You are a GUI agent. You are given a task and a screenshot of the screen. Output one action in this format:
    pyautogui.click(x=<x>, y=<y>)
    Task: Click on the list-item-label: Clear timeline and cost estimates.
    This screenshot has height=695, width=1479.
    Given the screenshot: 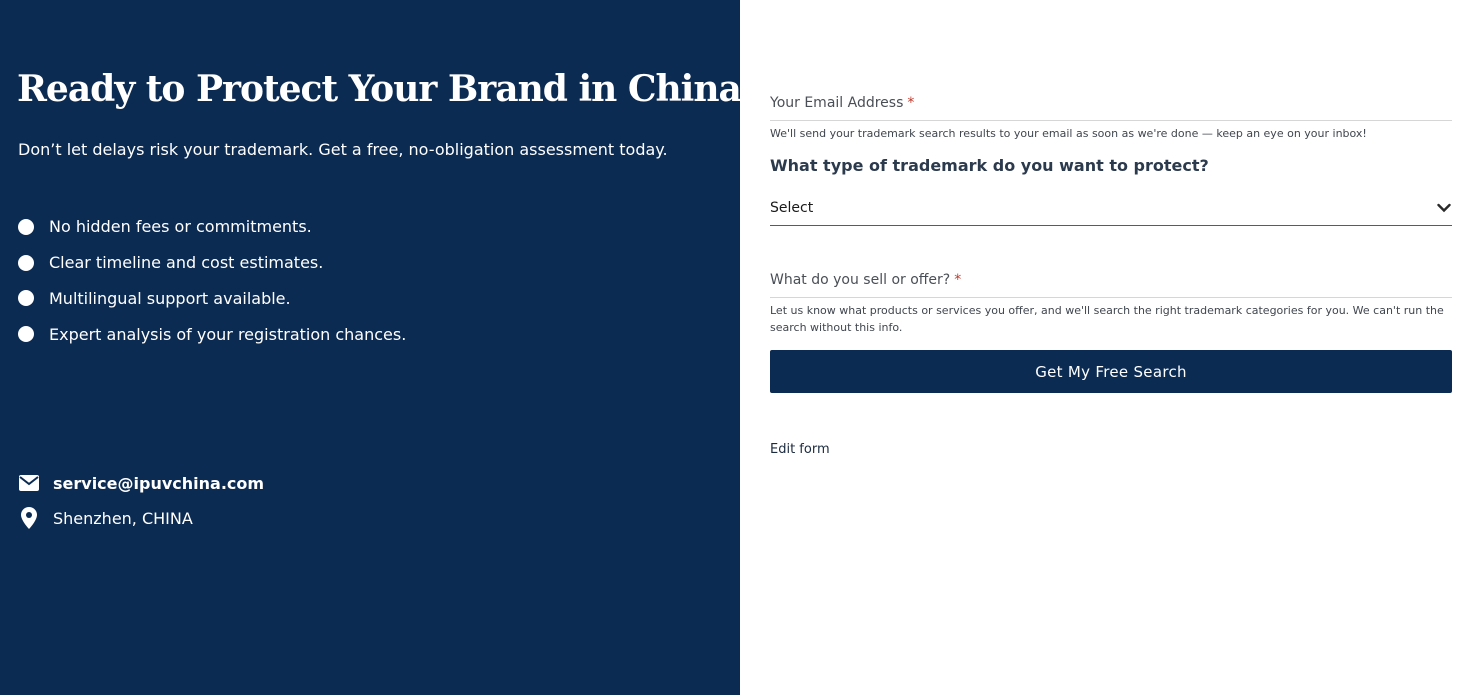 What is the action you would take?
    pyautogui.click(x=186, y=263)
    